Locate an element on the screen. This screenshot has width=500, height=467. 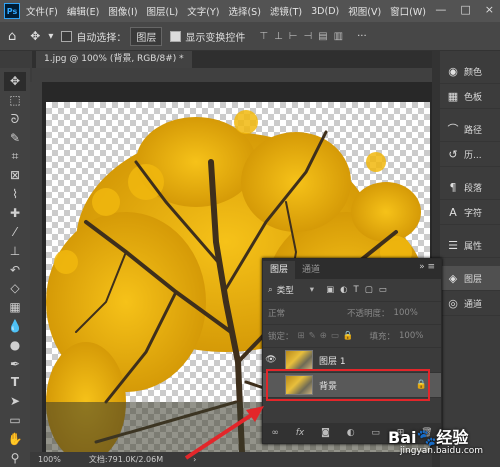
annotation-arrow is located at coordinates (224, 433).